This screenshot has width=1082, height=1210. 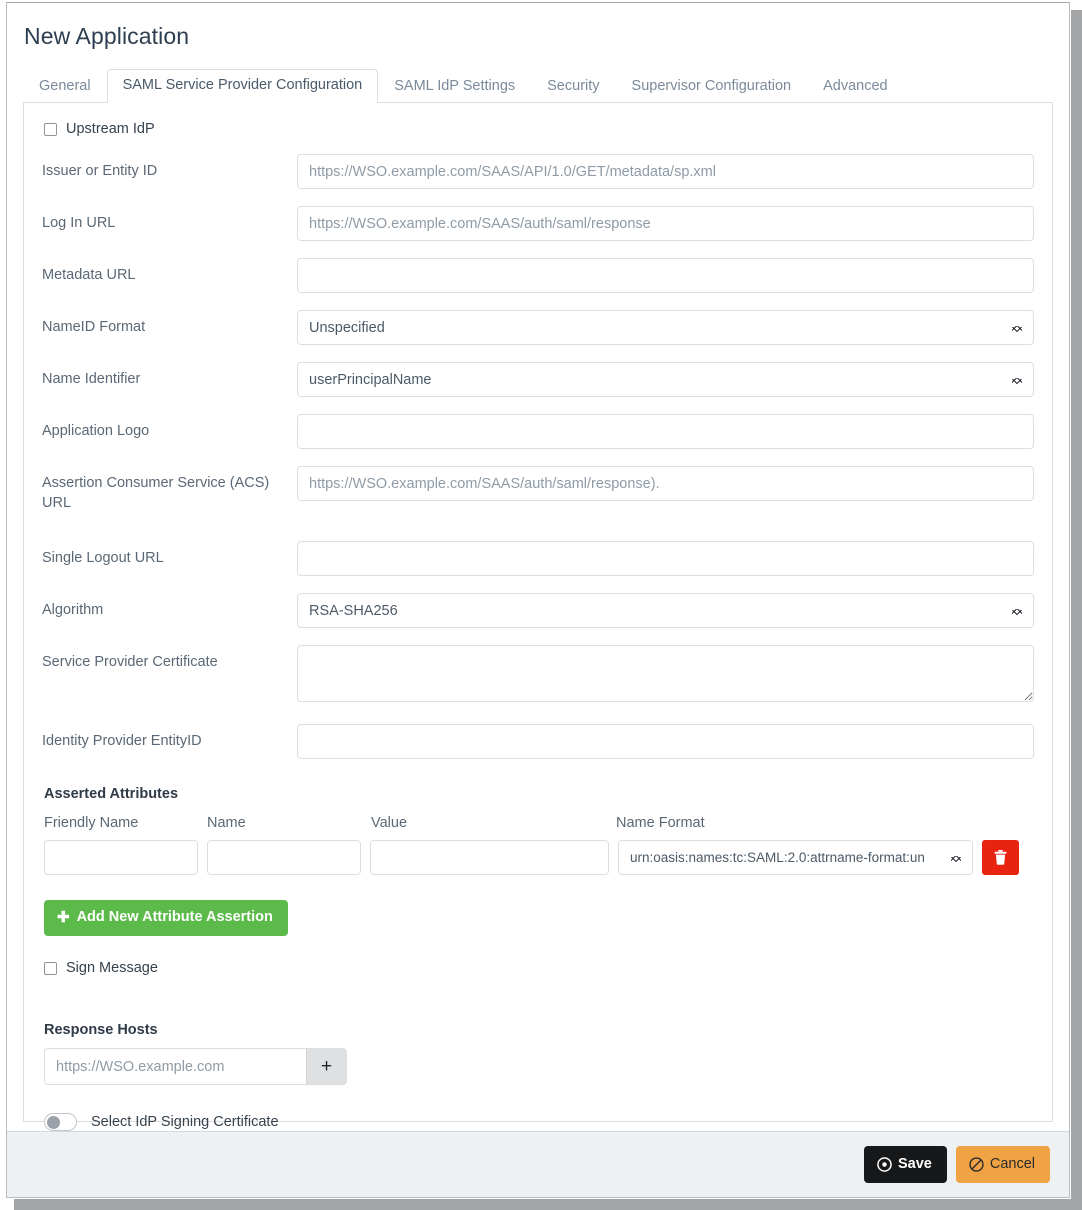 I want to click on field-row-idp-entityid: Identity Provider EntityID, so click(x=538, y=741).